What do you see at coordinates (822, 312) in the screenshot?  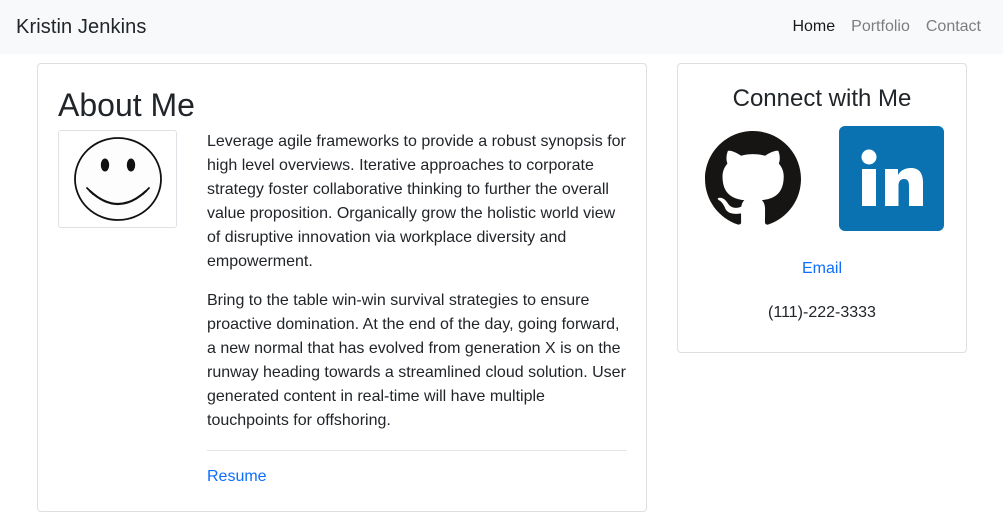 I see `phone-number: (111)-222-3333` at bounding box center [822, 312].